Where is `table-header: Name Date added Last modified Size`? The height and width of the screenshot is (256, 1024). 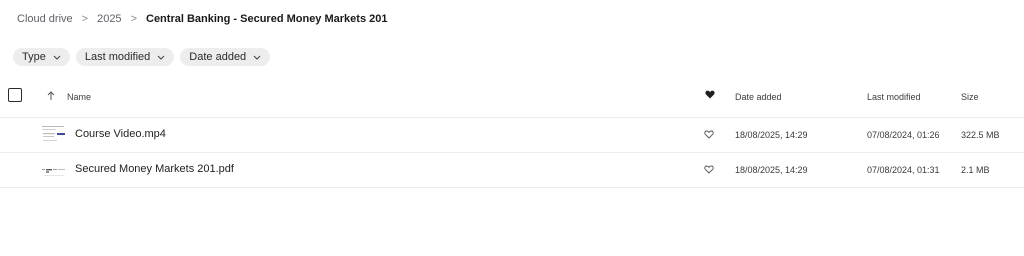
table-header: Name Date added Last modified Size is located at coordinates (512, 97).